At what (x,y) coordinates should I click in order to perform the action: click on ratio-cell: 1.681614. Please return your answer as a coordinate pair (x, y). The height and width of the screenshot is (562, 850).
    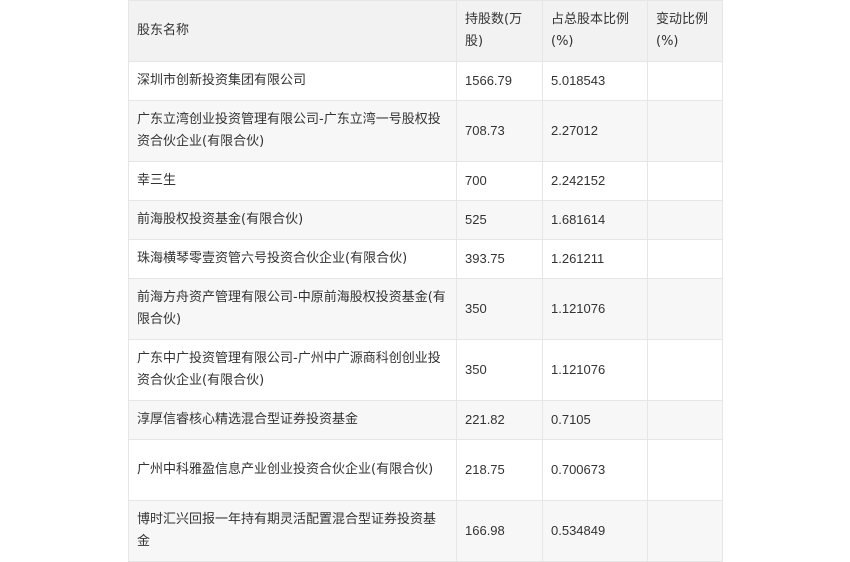
    Looking at the image, I should click on (595, 220).